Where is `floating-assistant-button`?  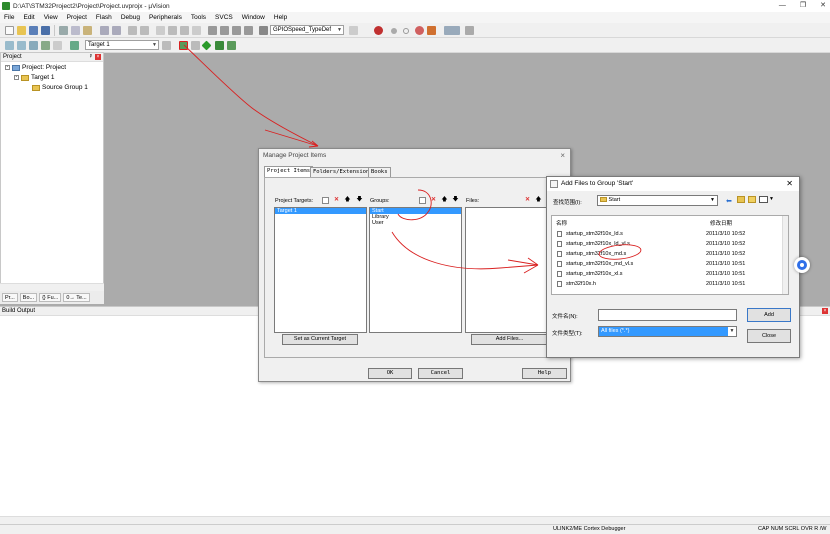 floating-assistant-button is located at coordinates (802, 265).